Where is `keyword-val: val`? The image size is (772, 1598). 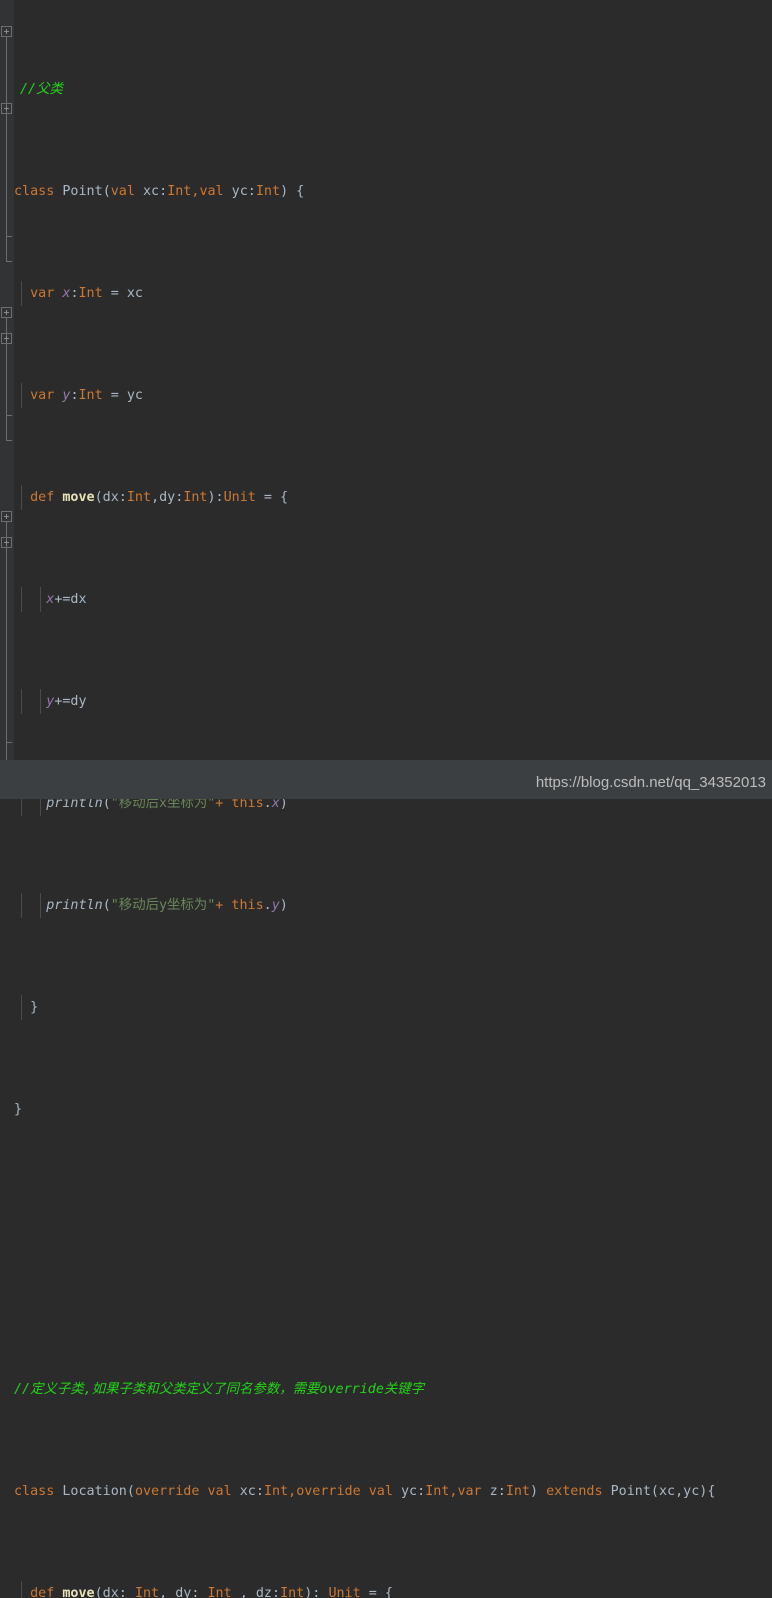 keyword-val: val is located at coordinates (211, 191).